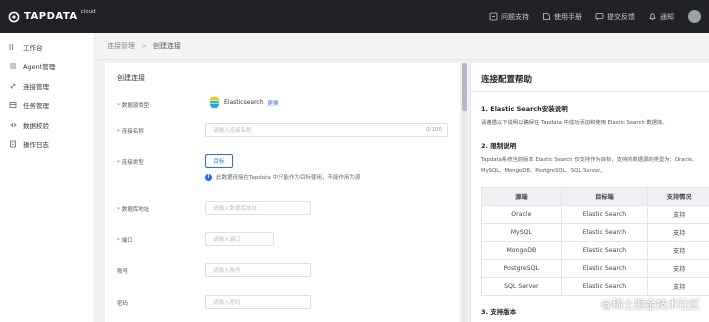  What do you see at coordinates (522, 268) in the screenshot?
I see `table-cell-source: PostgreSQL` at bounding box center [522, 268].